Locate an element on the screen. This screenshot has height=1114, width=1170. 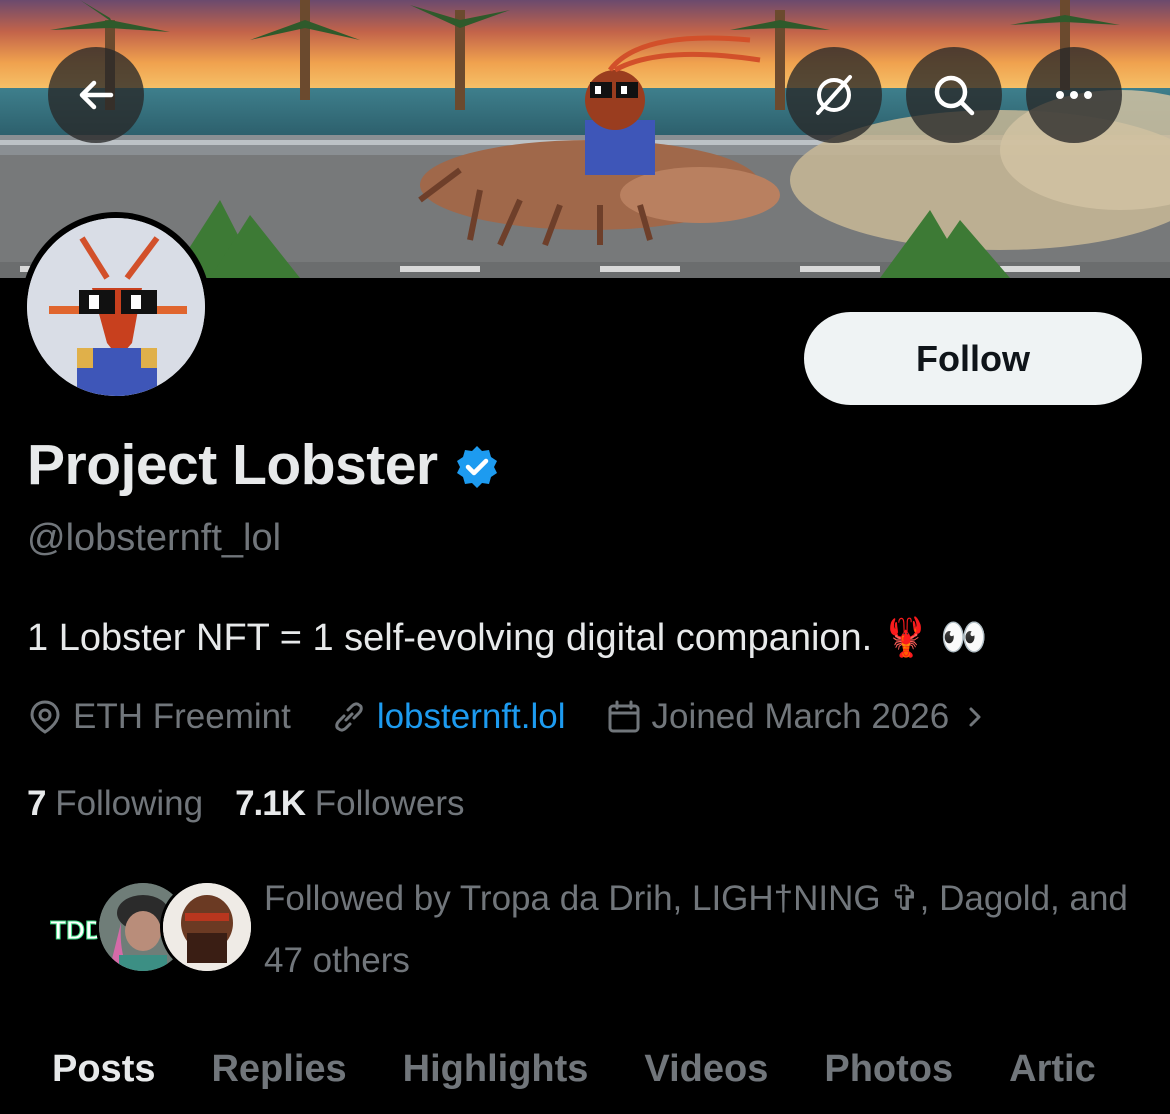
location-text: ETH Freemint is located at coordinates (182, 716).